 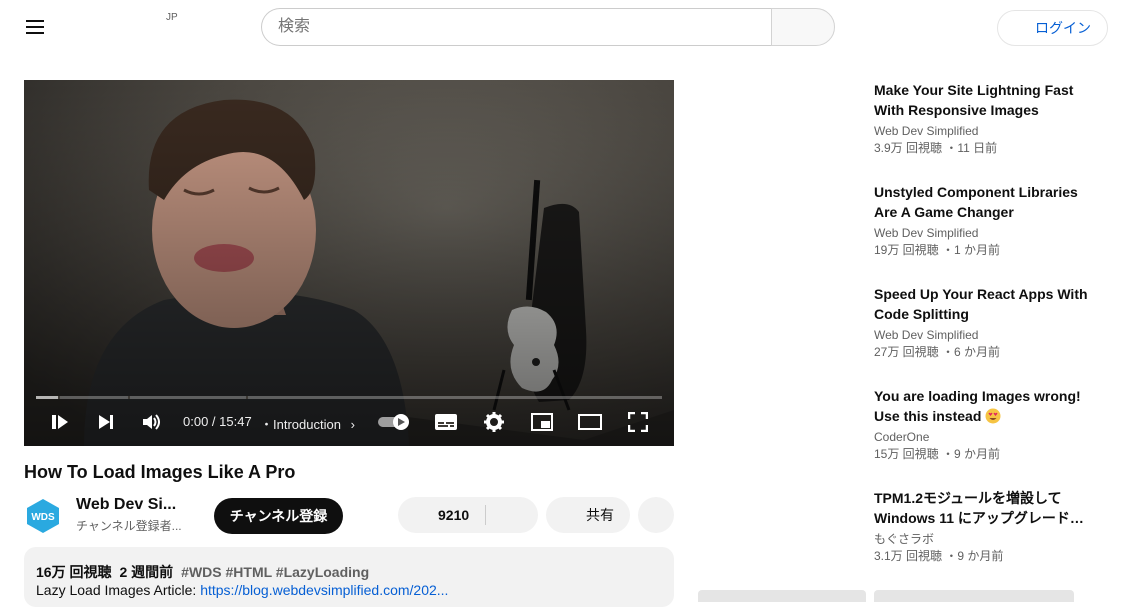 I want to click on recommendation-channel: もぐさラボ, so click(x=904, y=539).